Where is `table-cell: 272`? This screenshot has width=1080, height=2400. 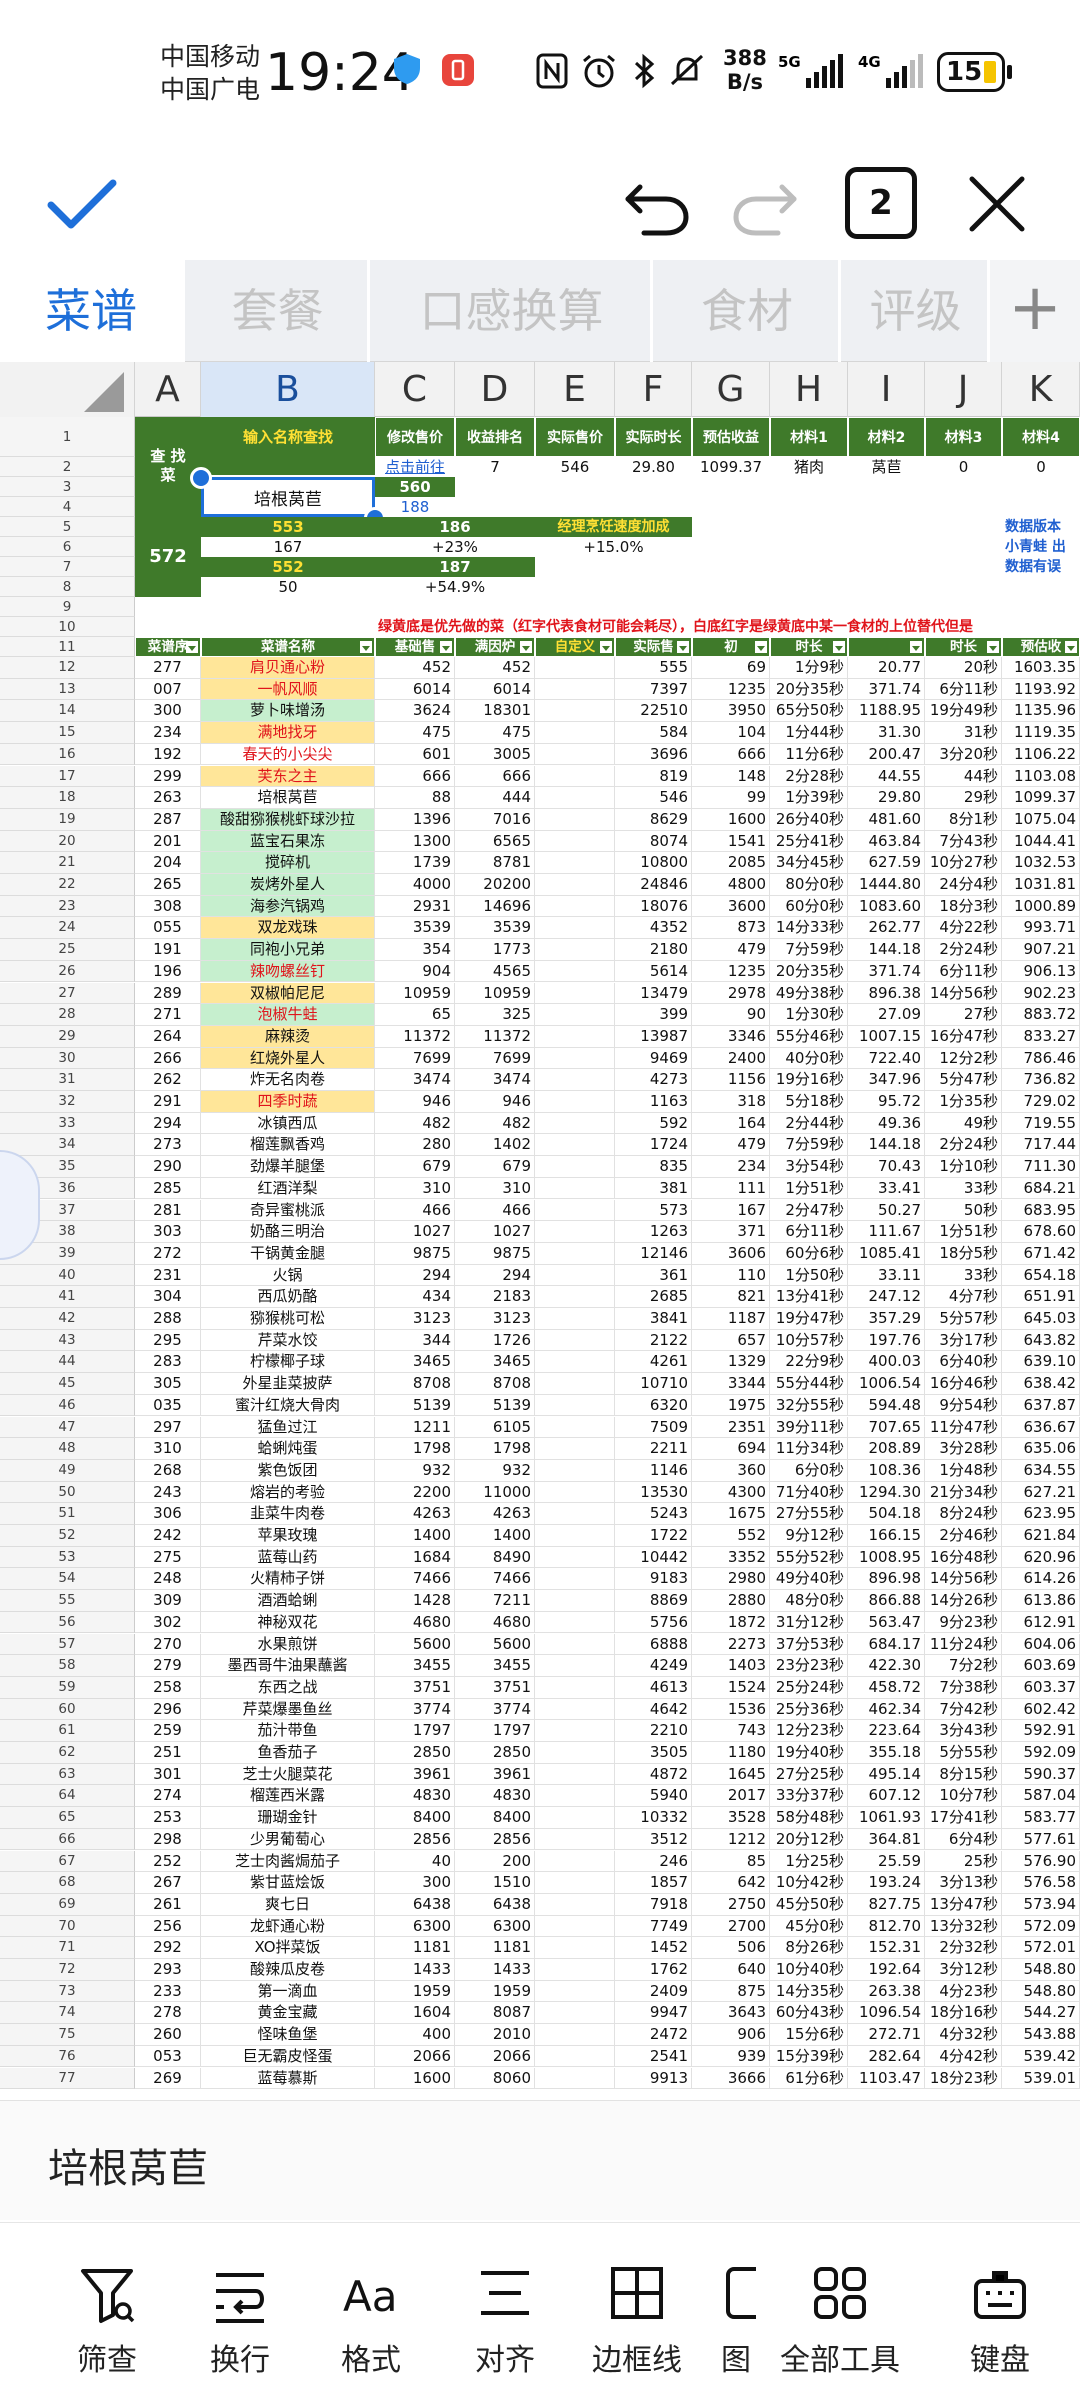
table-cell: 272 is located at coordinates (168, 1253).